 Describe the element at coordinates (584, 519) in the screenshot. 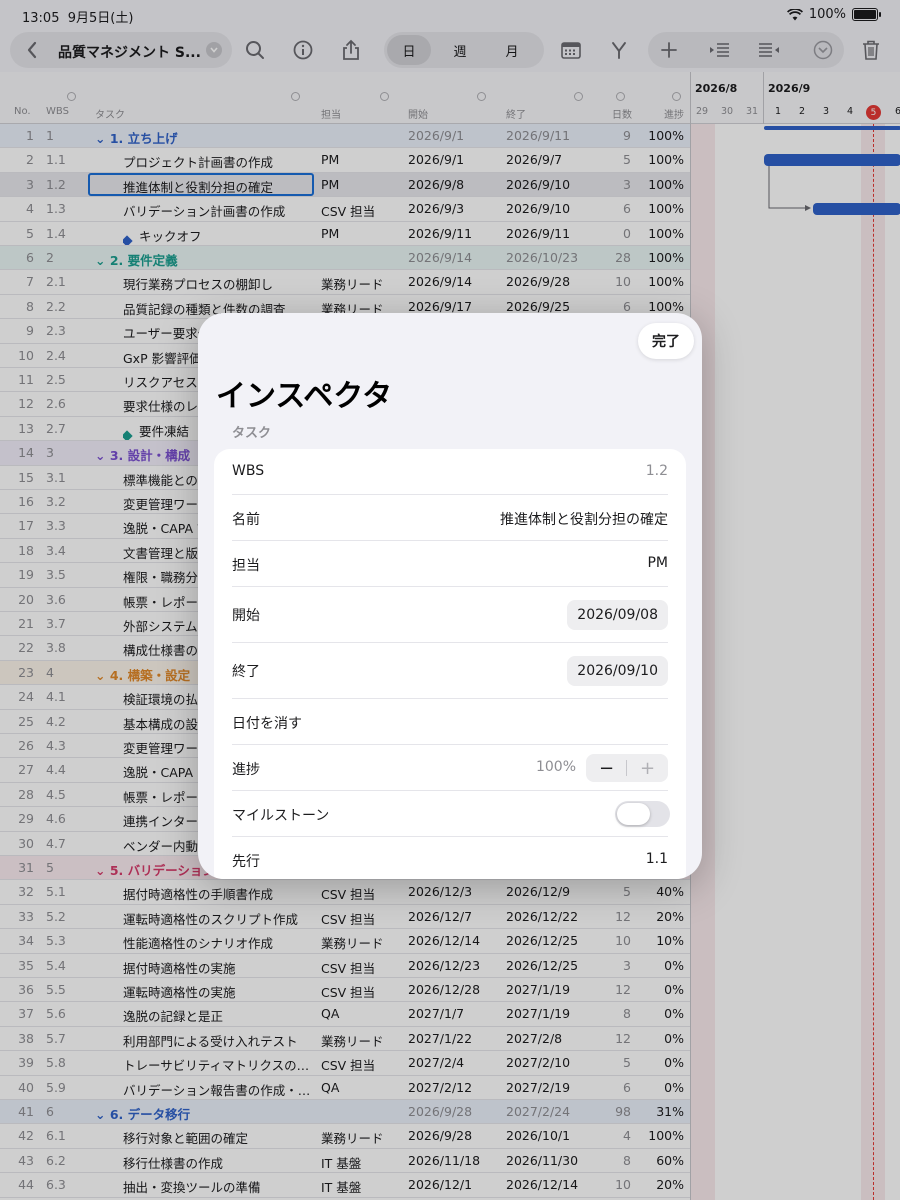

I see `name-field: 推進体制と役割分担の確定` at that location.